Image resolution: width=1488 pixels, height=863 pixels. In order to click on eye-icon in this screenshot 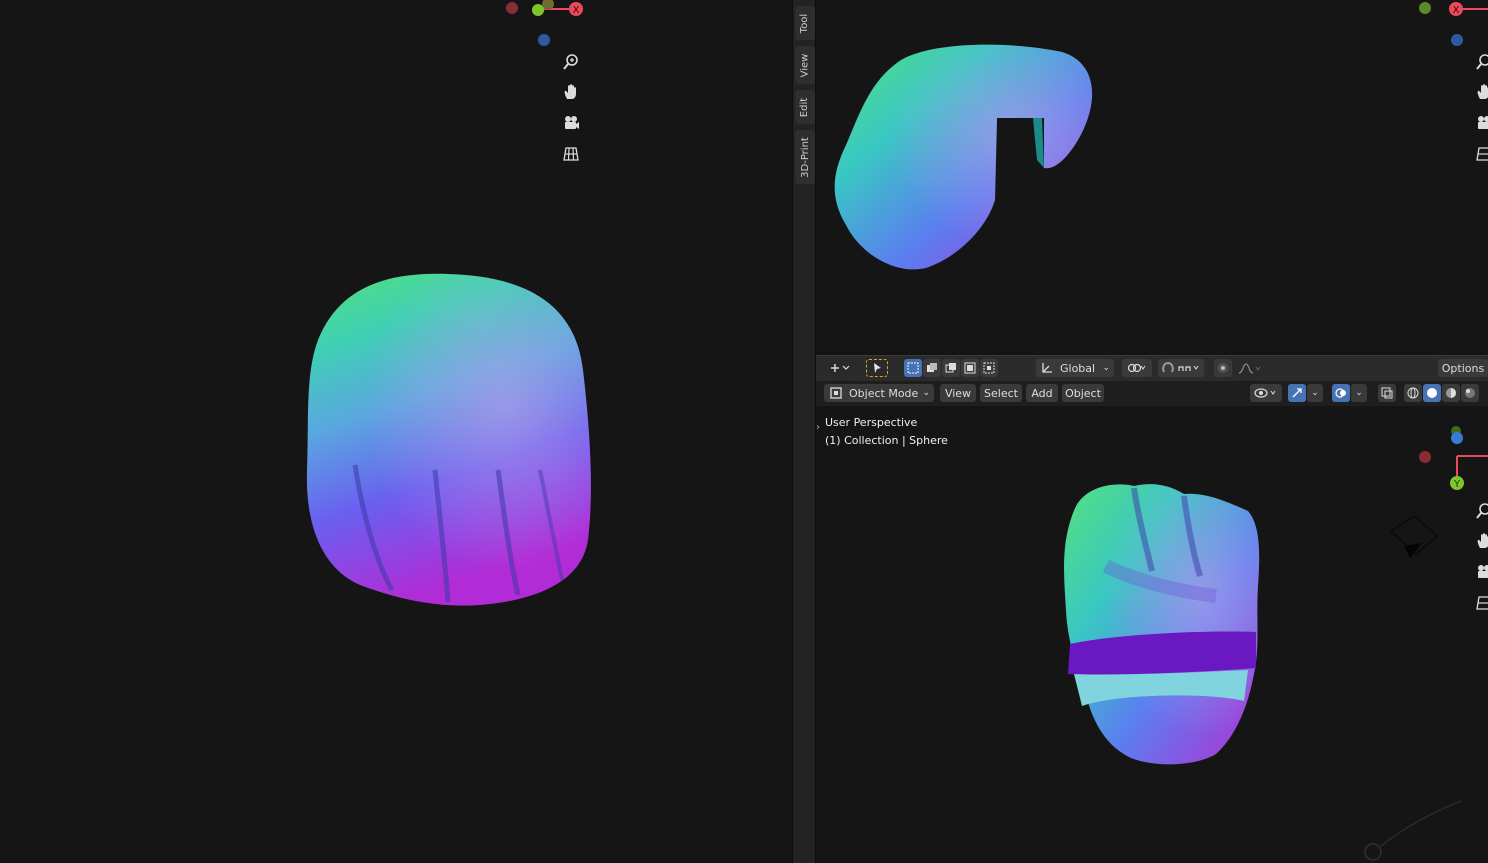, I will do `click(1265, 393)`.